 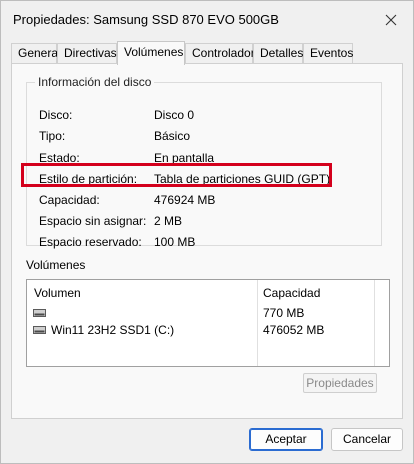 I want to click on info-label: Disco:, so click(x=56, y=115).